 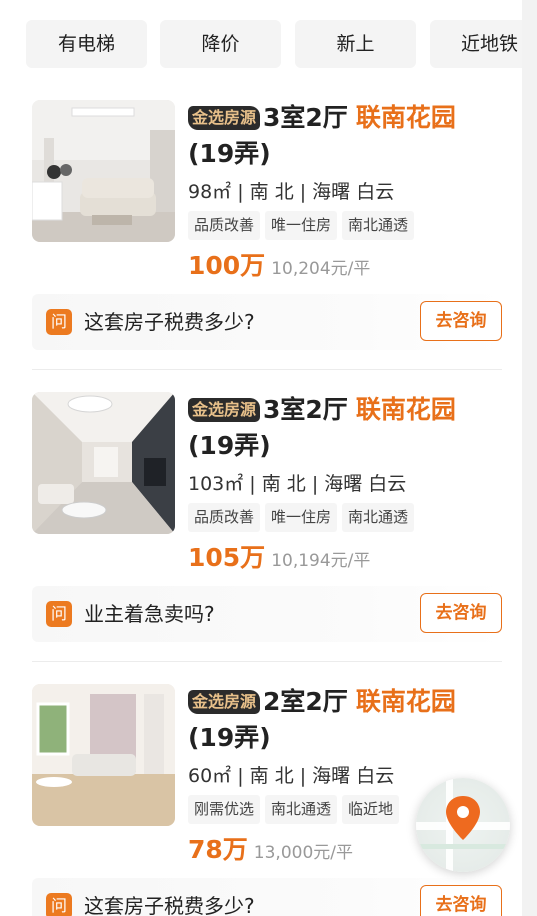 I want to click on listing-price: 78万, so click(x=218, y=849).